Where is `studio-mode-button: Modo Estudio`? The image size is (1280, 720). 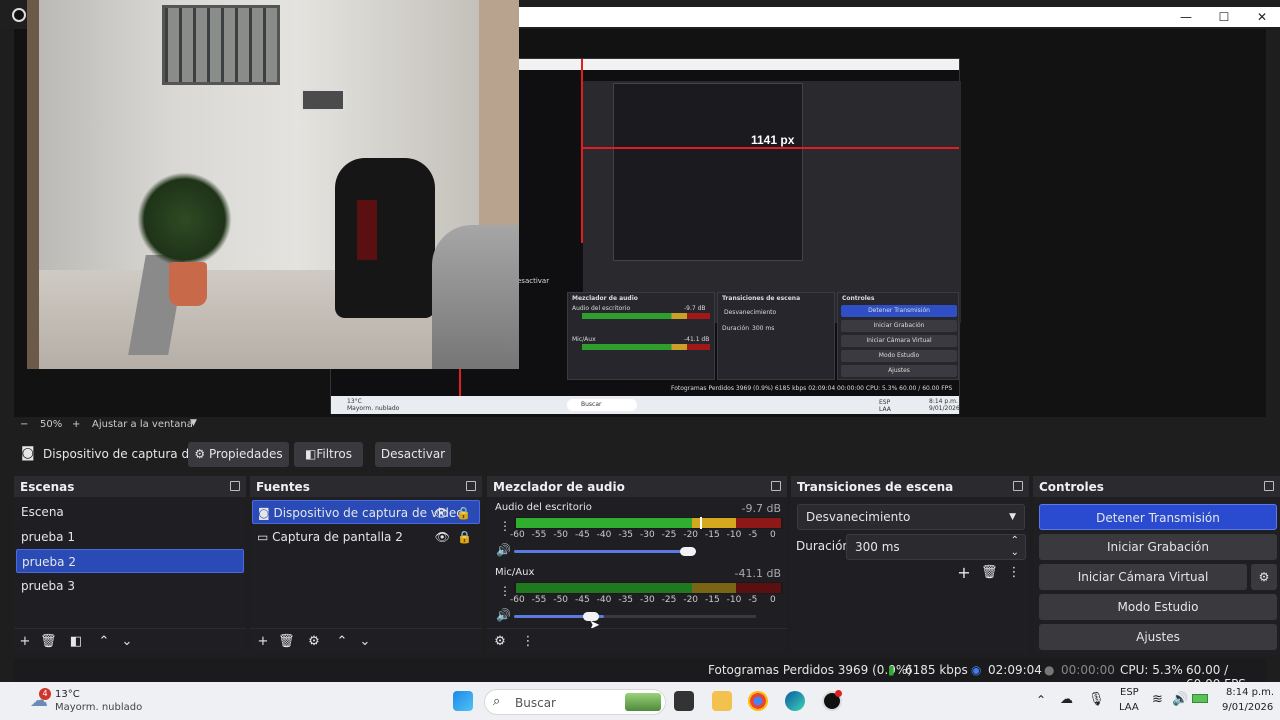
studio-mode-button: Modo Estudio is located at coordinates (1158, 607).